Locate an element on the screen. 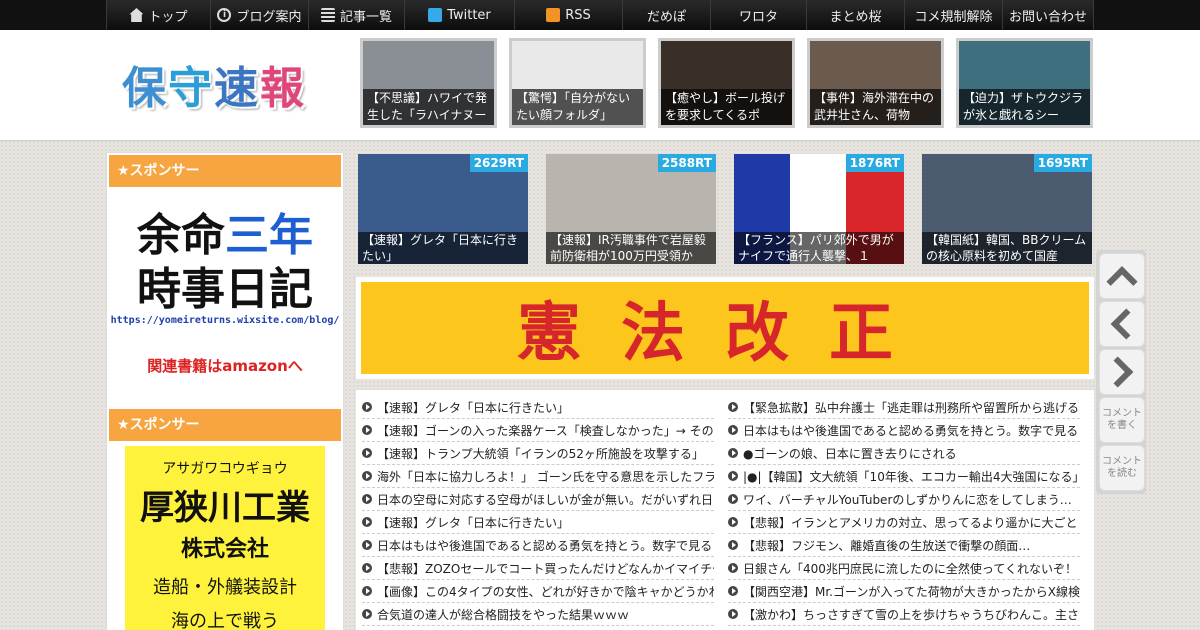  news-item: 【激かわ】ちっさすぎて雪の上を歩けちゃうちびわんこ。主さ is located at coordinates (904, 614).